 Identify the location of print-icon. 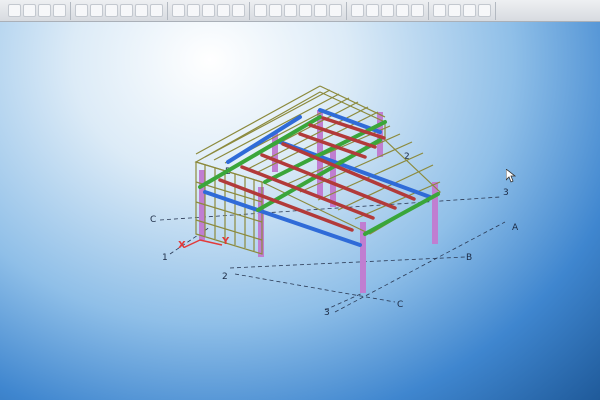
(59, 10).